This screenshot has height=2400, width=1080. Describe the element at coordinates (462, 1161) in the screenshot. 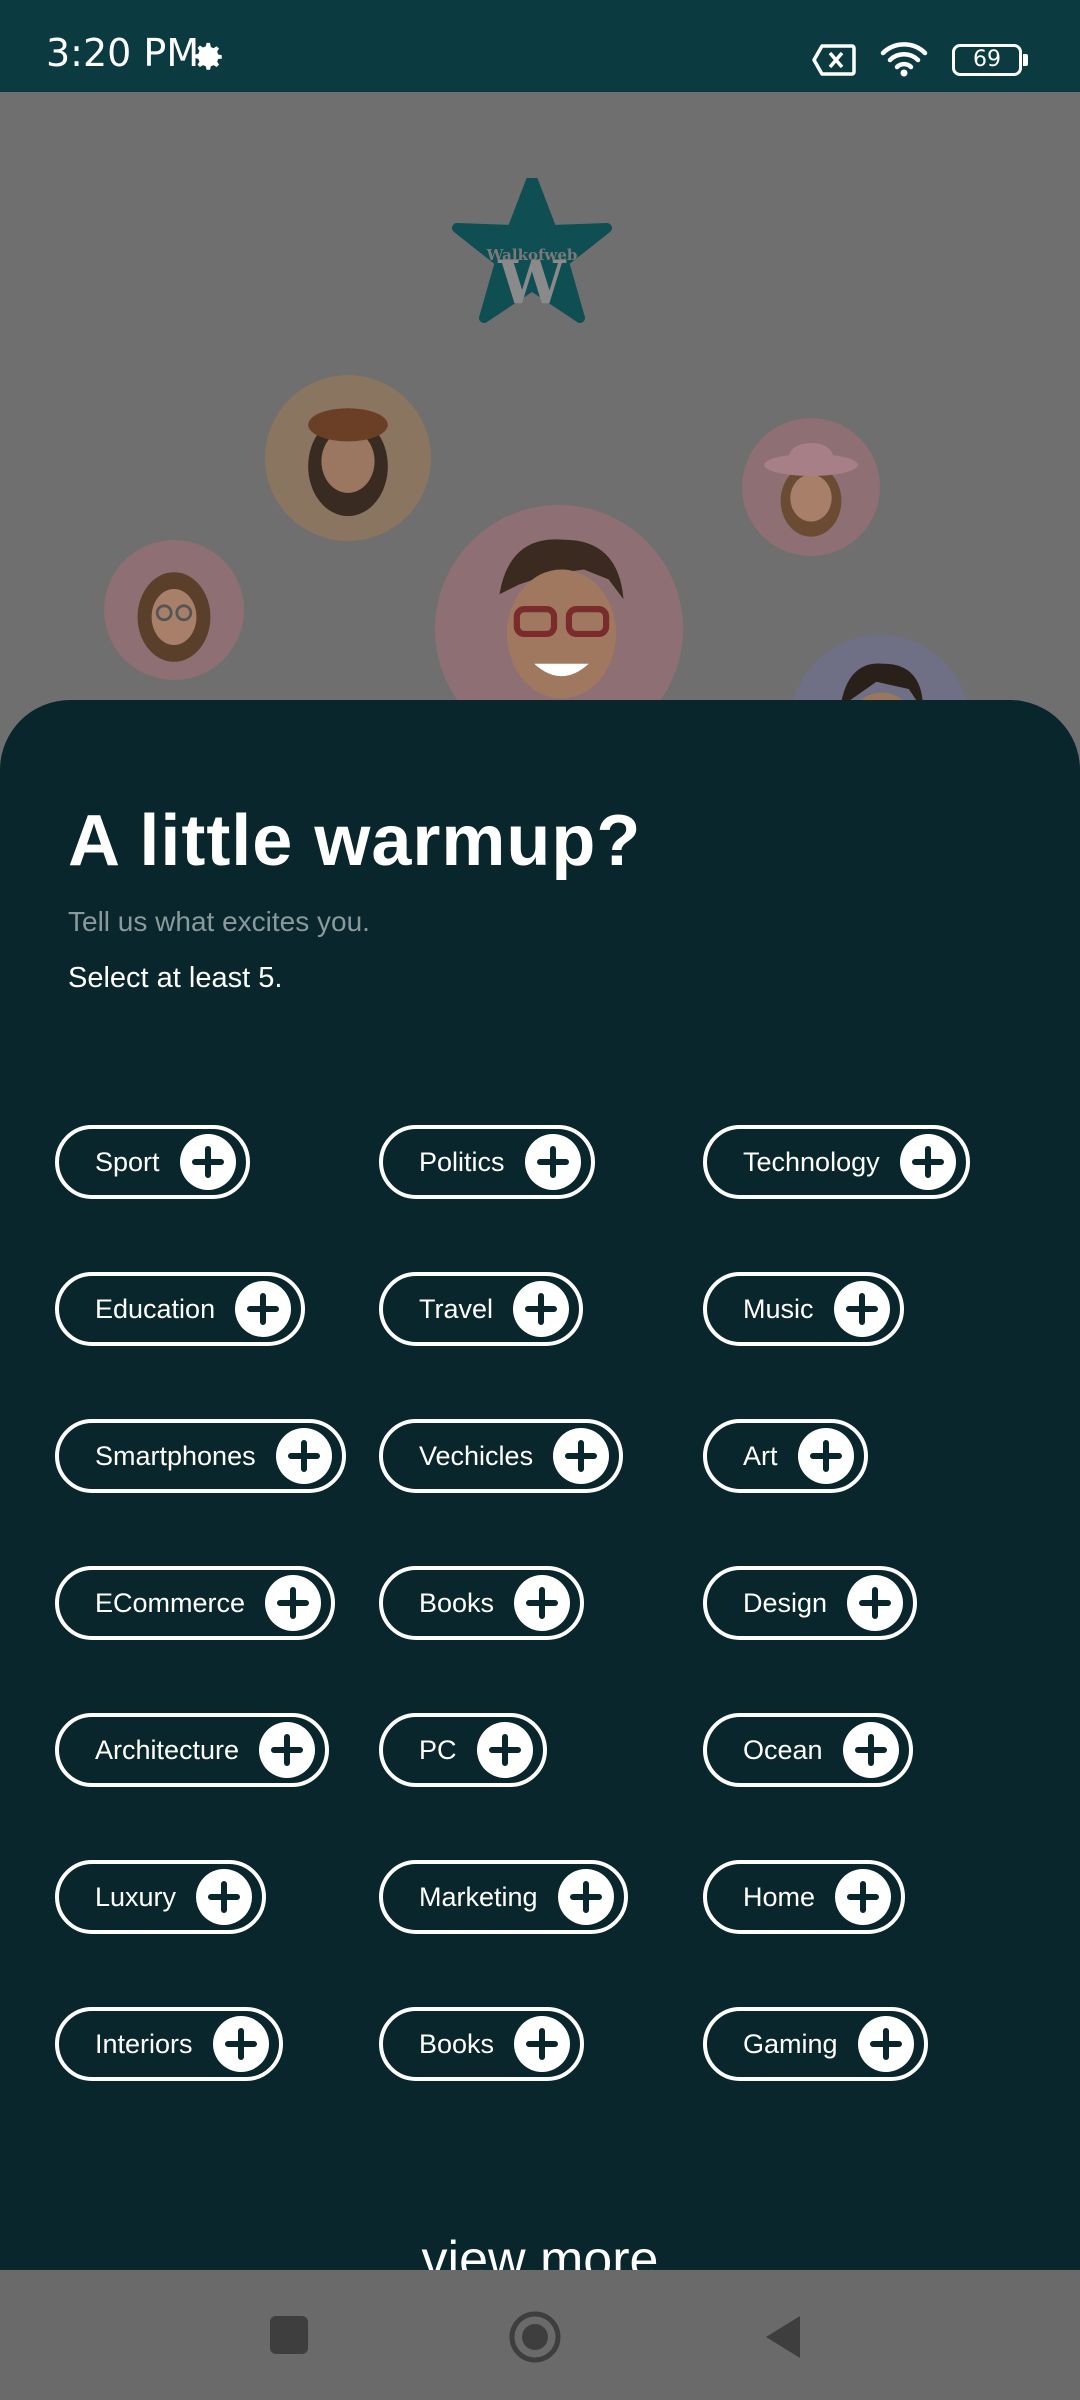

I see `interest-chip-label: Politics` at that location.